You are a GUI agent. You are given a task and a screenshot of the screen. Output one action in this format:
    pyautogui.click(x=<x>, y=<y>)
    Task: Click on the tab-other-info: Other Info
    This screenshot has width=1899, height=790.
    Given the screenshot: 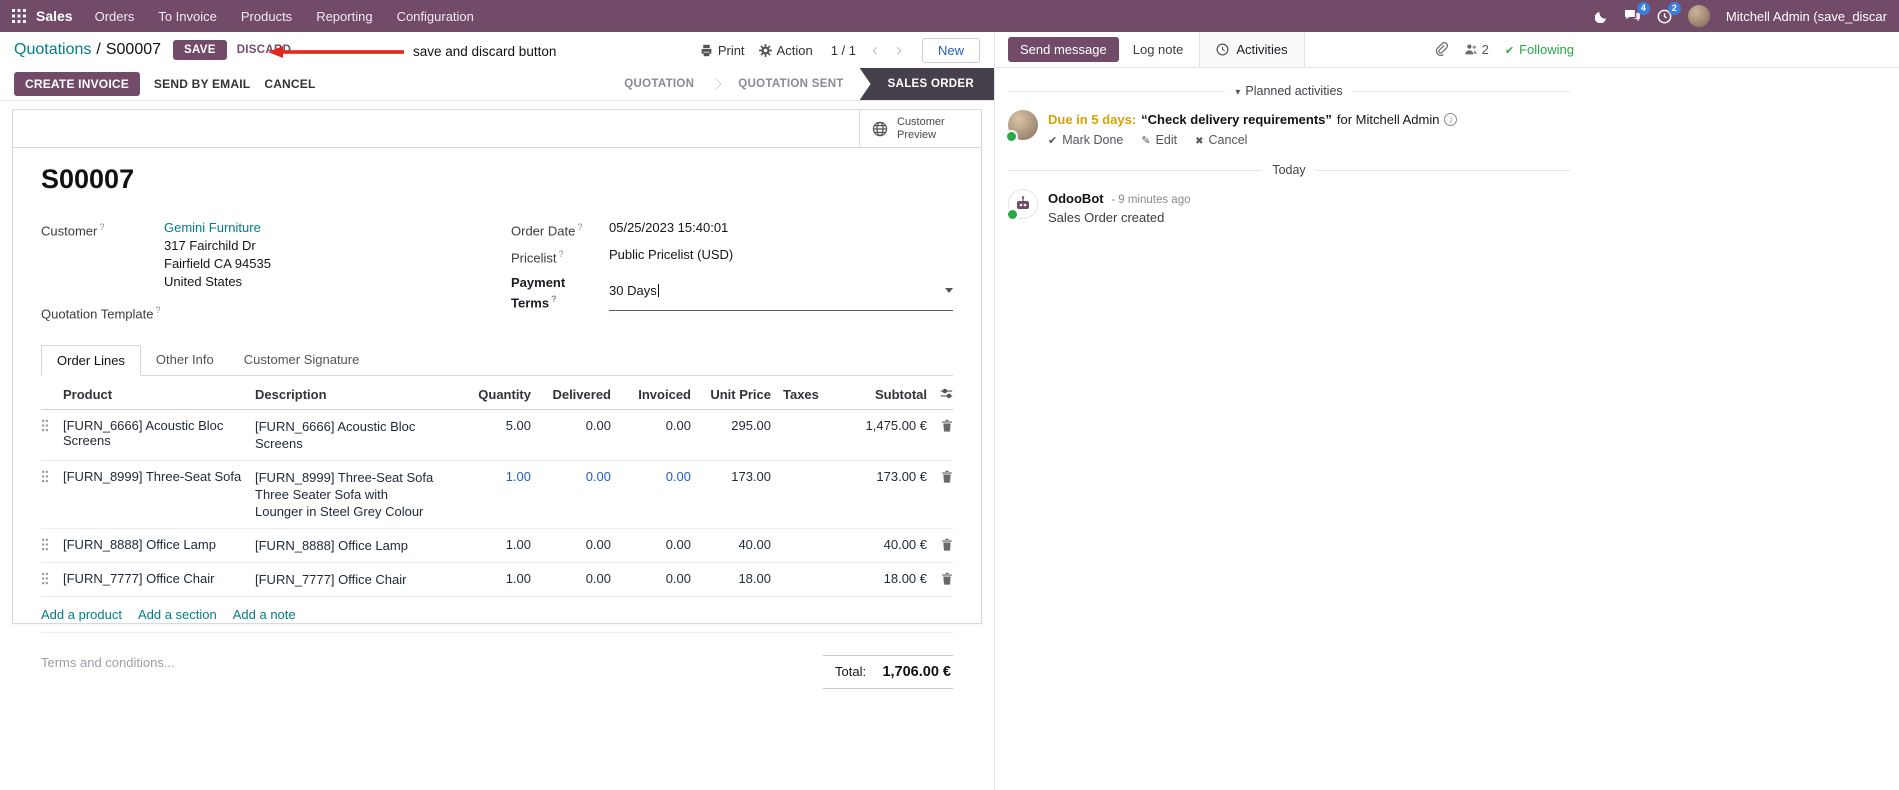 What is the action you would take?
    pyautogui.click(x=185, y=360)
    